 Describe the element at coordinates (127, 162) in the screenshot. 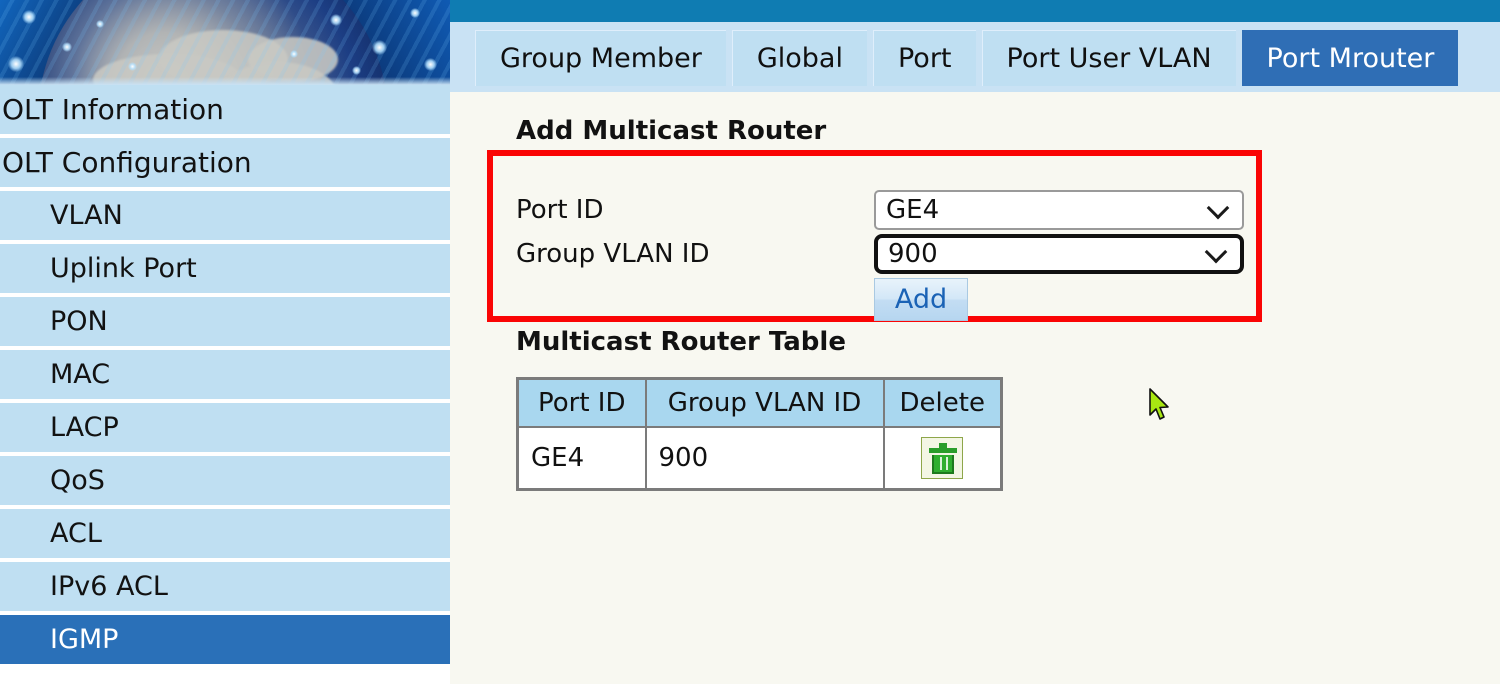

I see `sidebar-item-label: OLT Configuration` at that location.